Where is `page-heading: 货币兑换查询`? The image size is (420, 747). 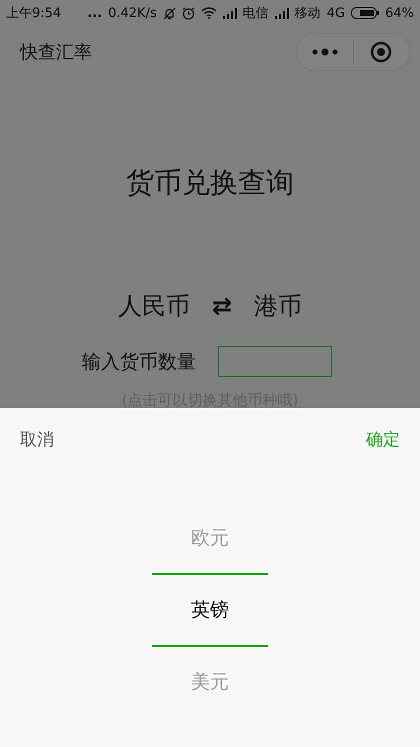 page-heading: 货币兑换查询 is located at coordinates (210, 183).